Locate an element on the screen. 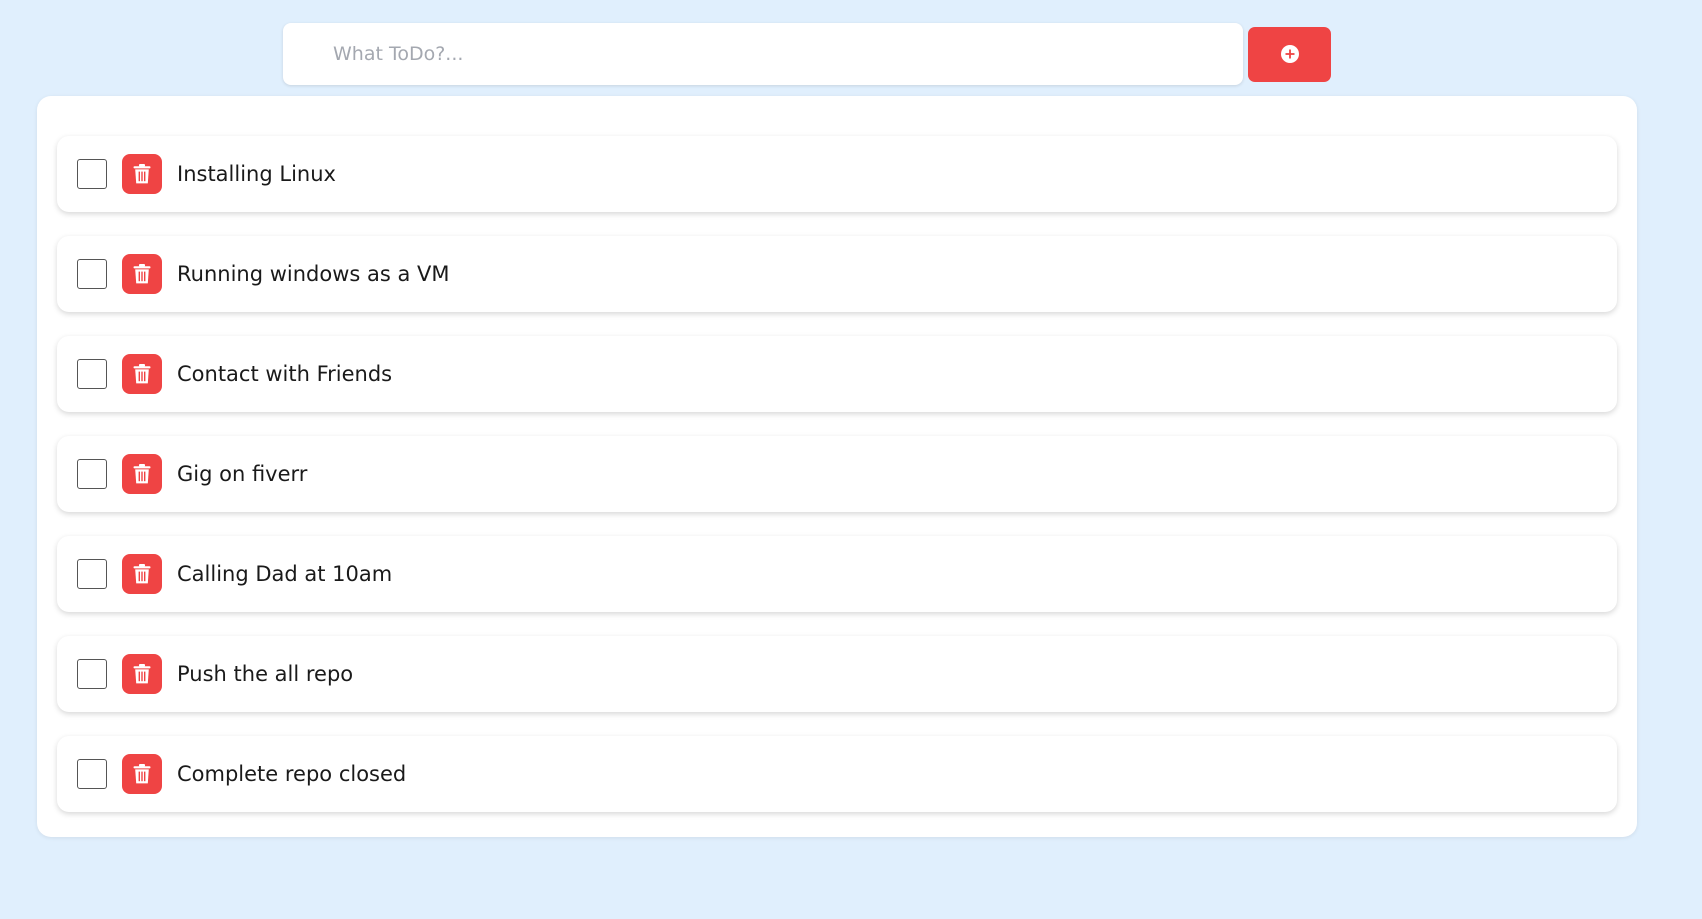  todo-item: Installing Linux is located at coordinates (837, 174).